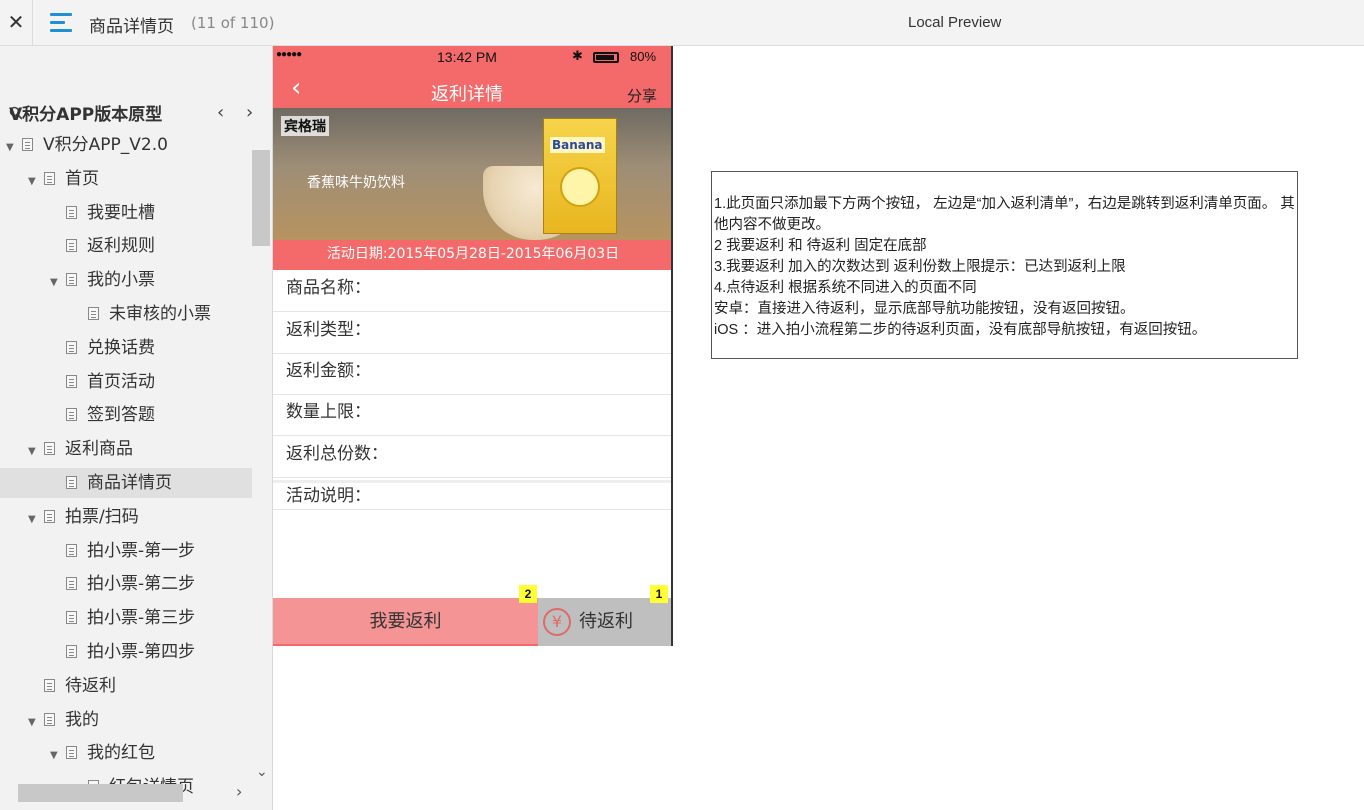 Image resolution: width=1364 pixels, height=810 pixels. Describe the element at coordinates (580, 187) in the screenshot. I see `banana-image` at that location.